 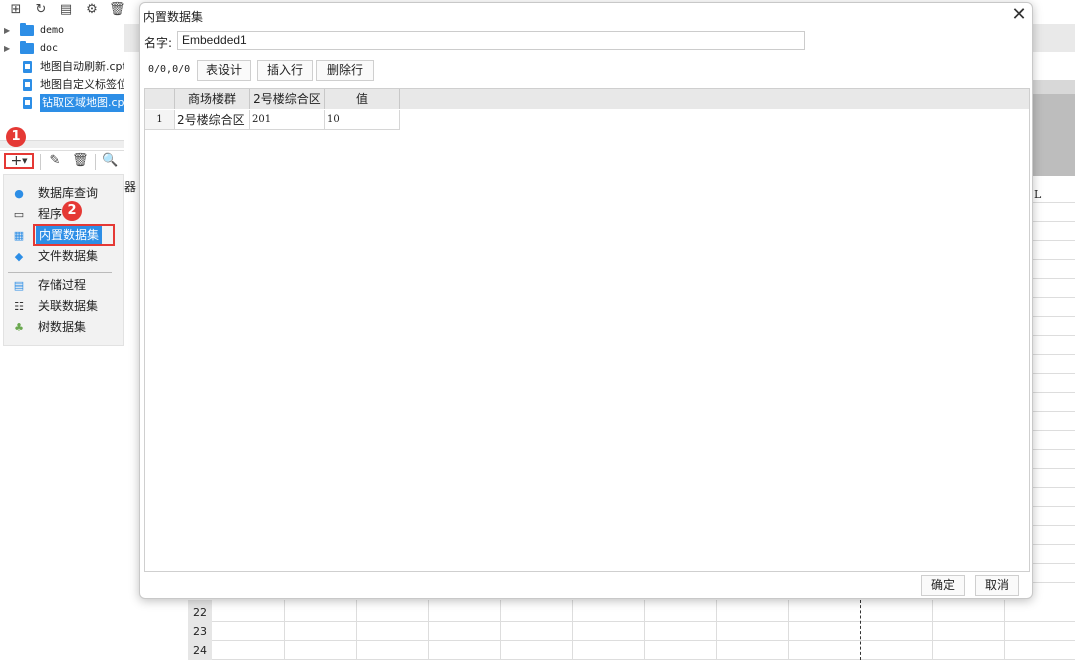 What do you see at coordinates (92, 10) in the screenshot?
I see `settings-icon: ⚙` at bounding box center [92, 10].